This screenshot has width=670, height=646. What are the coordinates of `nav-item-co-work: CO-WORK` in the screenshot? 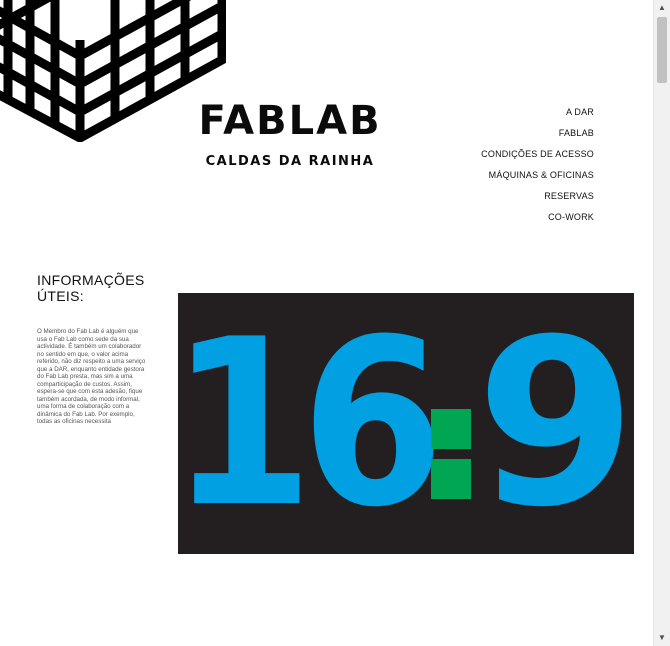 It's located at (537, 217).